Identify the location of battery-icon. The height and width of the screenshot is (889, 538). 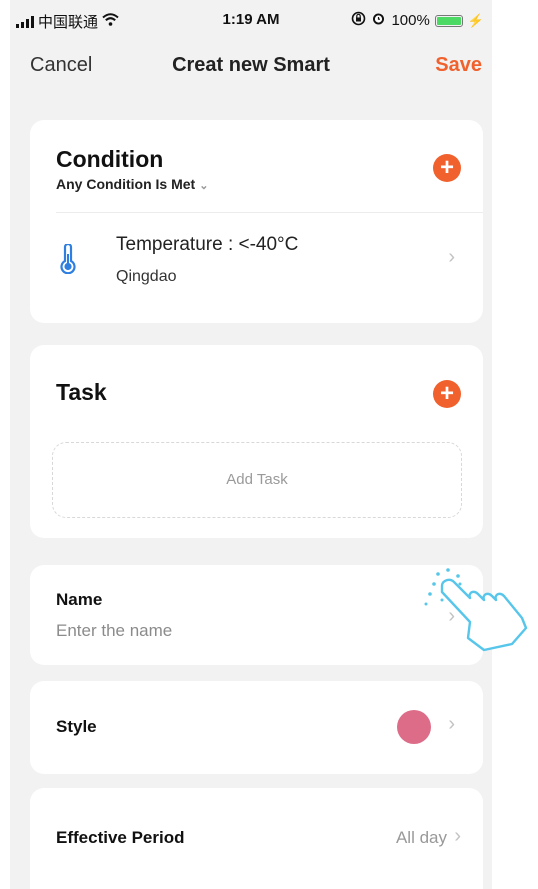
(448, 20).